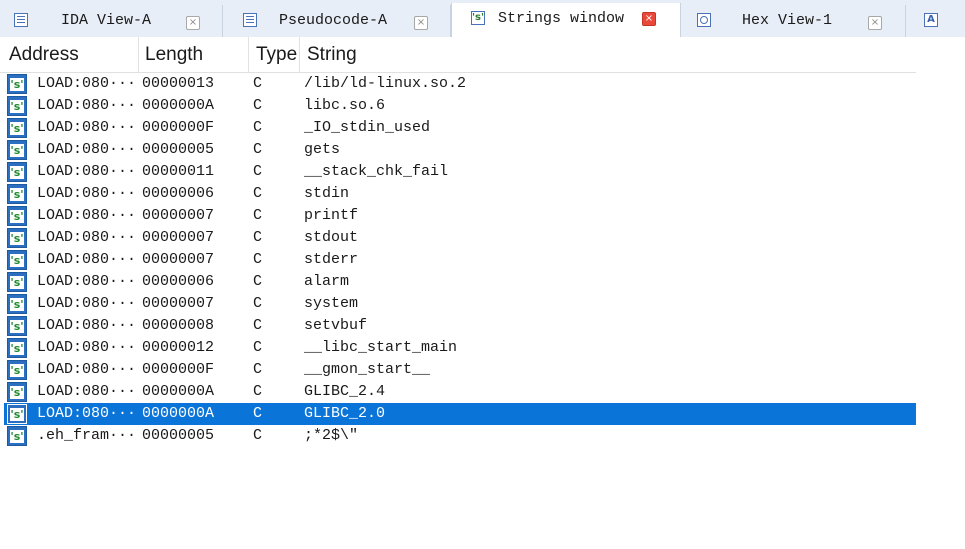  I want to click on table-row: 's' LOAD:080··· 00000005 Cgets, so click(460, 150).